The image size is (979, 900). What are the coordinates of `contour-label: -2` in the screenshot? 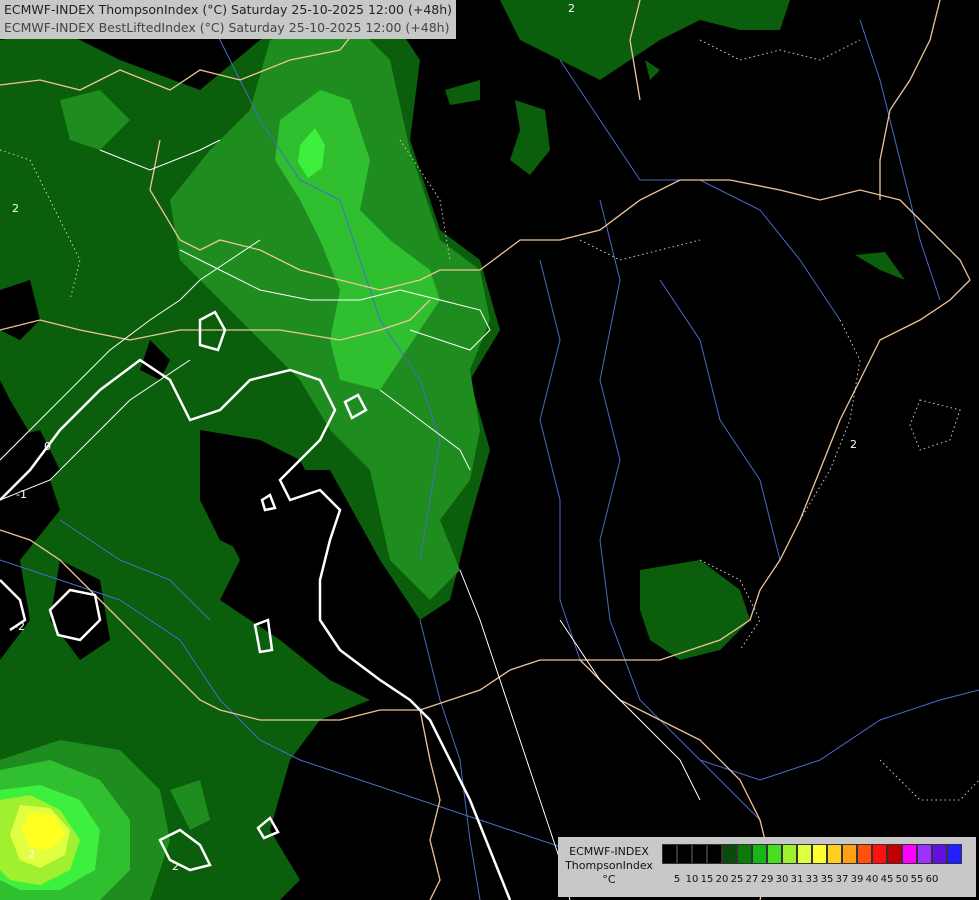 It's located at (19, 626).